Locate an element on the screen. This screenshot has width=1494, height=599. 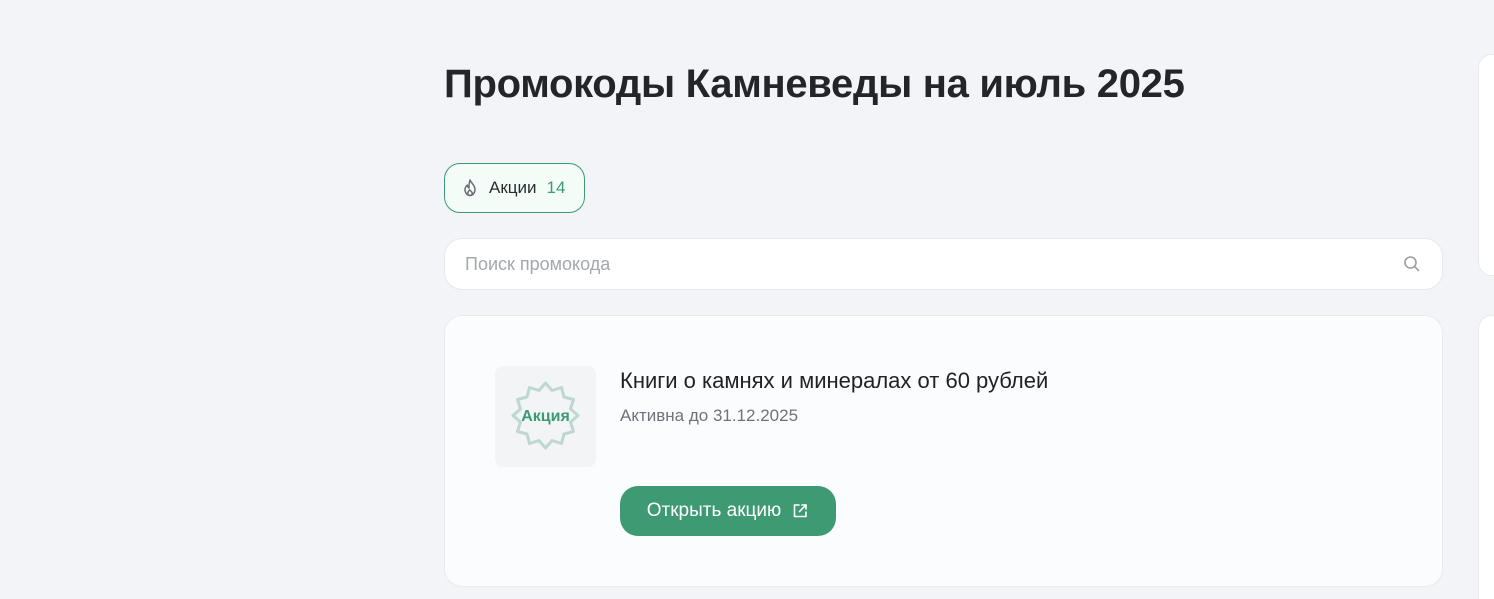
filter-chip-label: Акции is located at coordinates (513, 187).